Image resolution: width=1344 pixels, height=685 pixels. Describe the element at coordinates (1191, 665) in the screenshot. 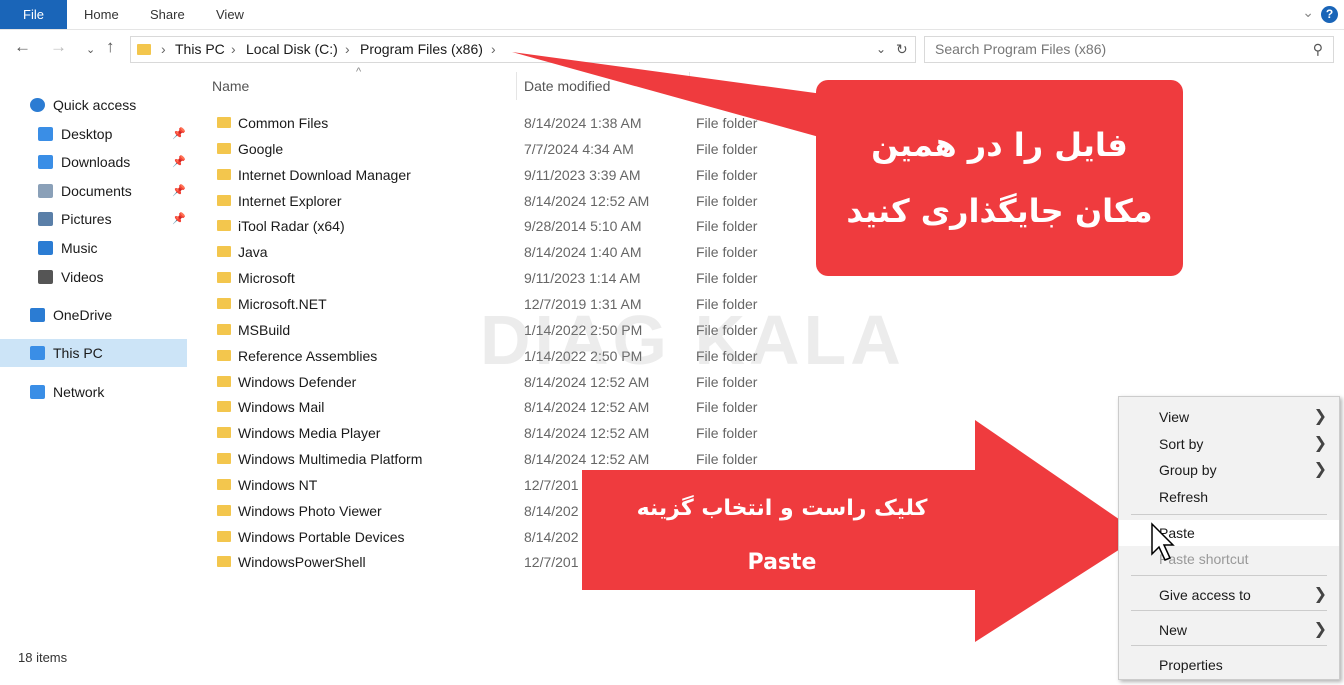

I see `menu-item-label: Properties` at that location.